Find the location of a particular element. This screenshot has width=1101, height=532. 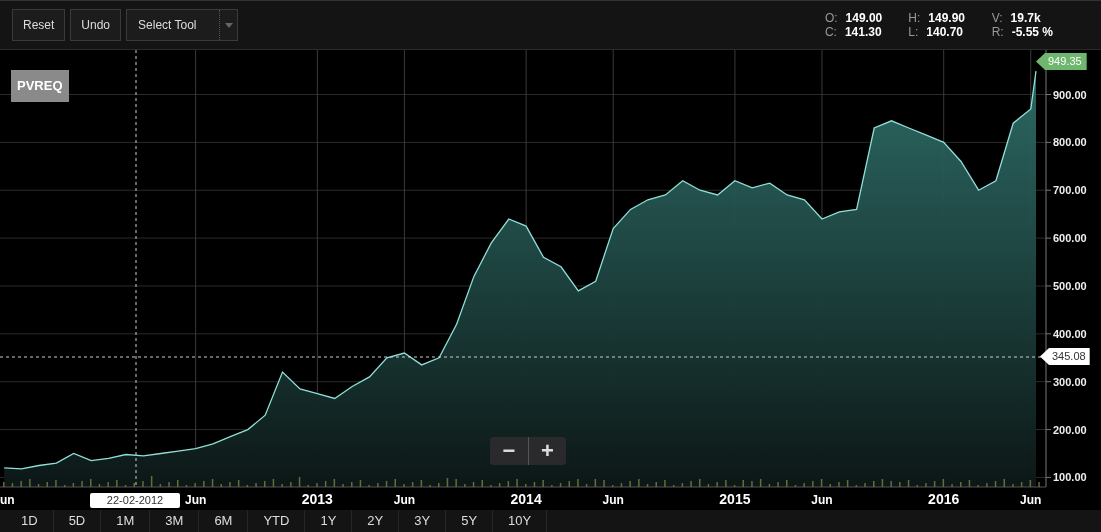

y-axis-label: 500.00 is located at coordinates (1070, 285).